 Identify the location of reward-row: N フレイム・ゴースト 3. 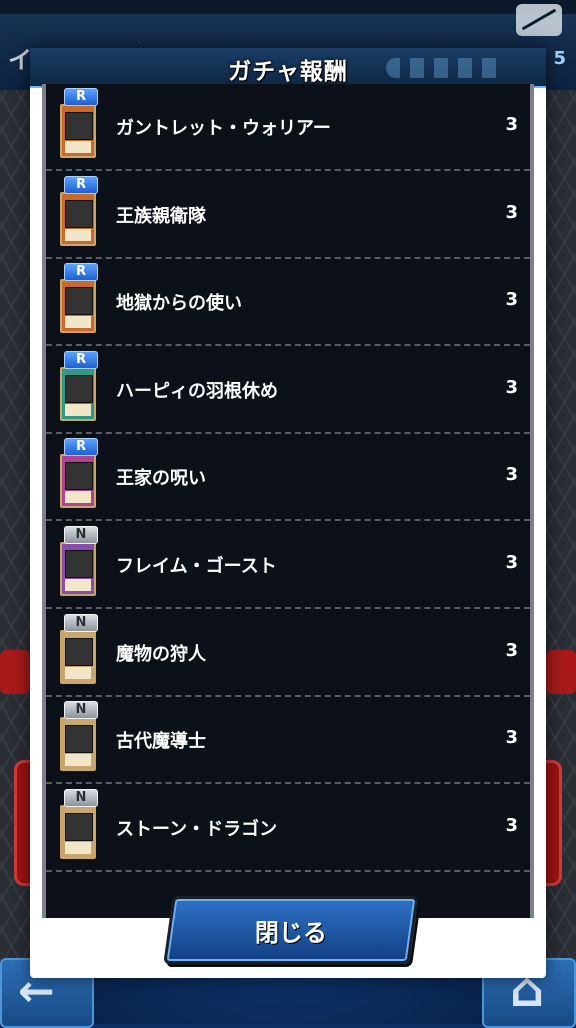
(288, 565).